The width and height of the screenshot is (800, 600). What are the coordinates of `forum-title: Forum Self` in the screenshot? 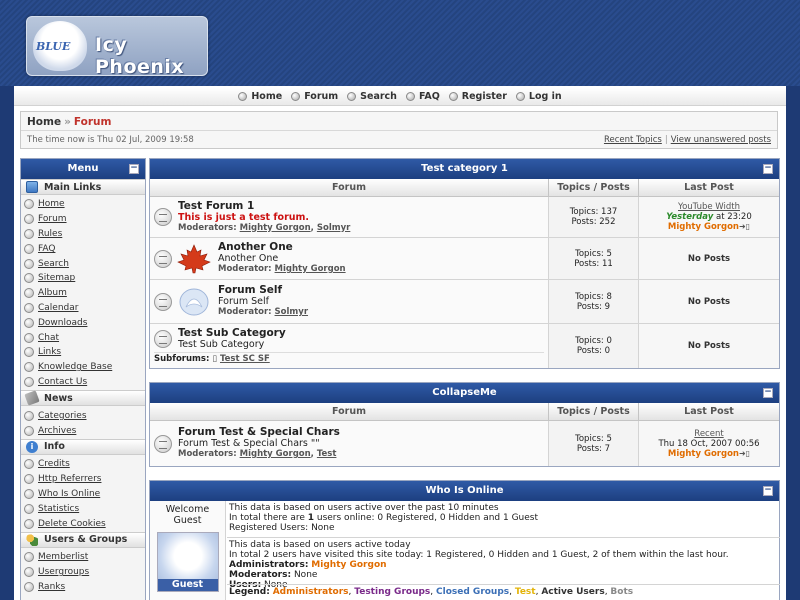 It's located at (263, 290).